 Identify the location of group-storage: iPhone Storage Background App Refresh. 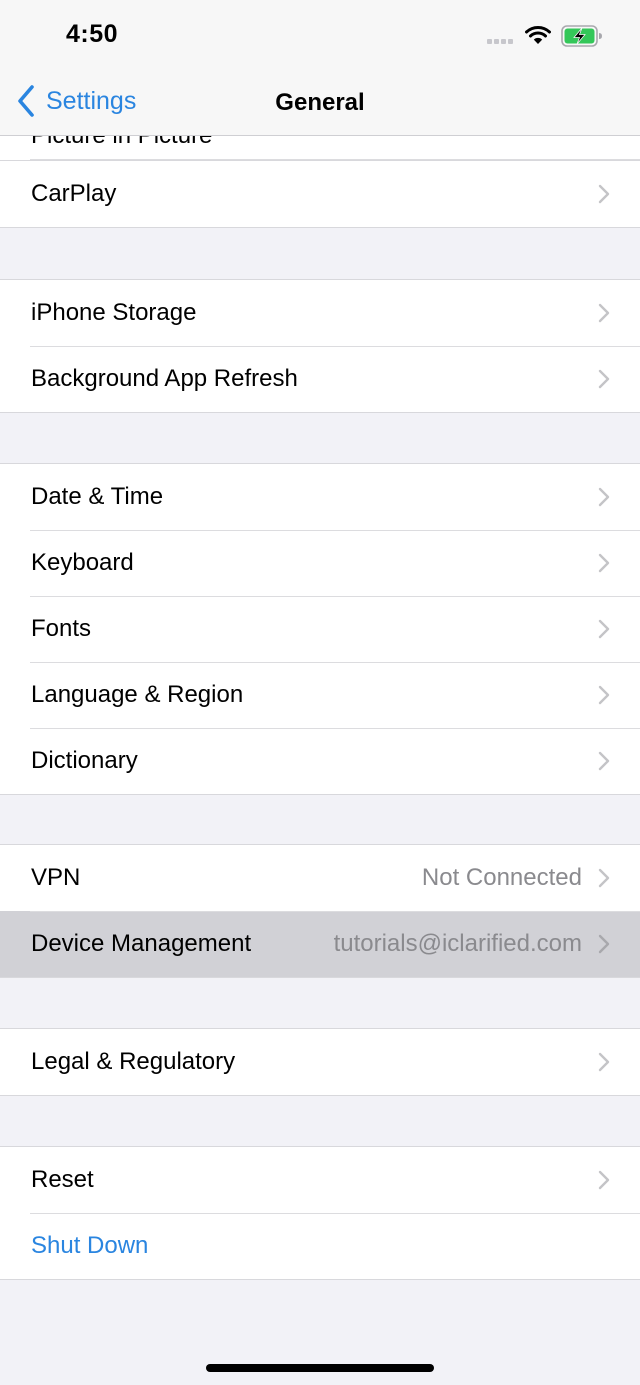
(320, 346).